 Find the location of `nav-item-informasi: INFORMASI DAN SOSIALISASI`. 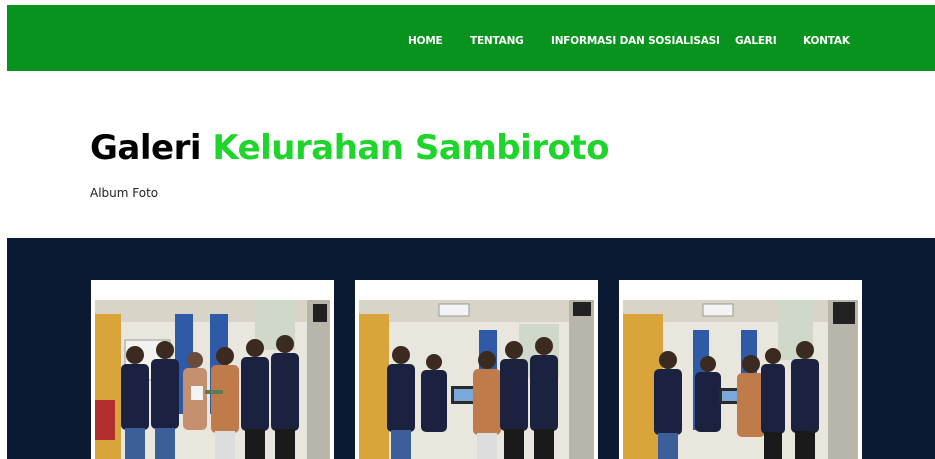

nav-item-informasi: INFORMASI DAN SOSIALISASI is located at coordinates (635, 41).